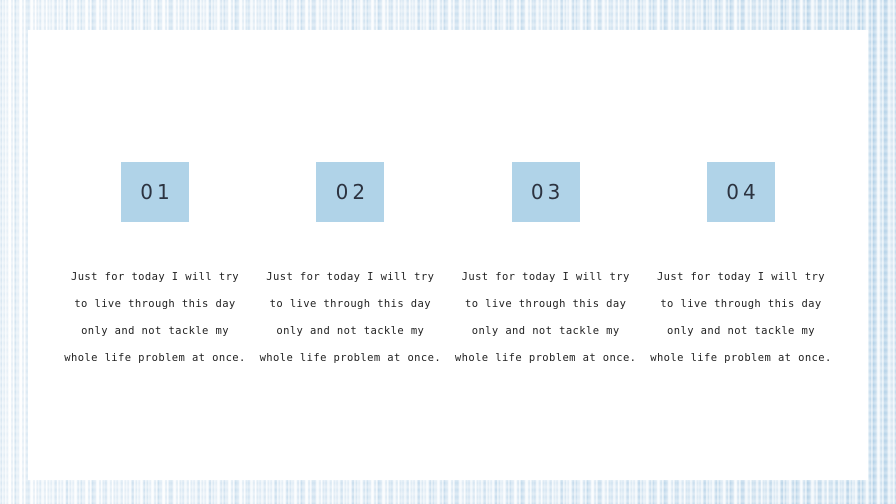 The image size is (896, 504). I want to click on number-badge-03: 03, so click(545, 192).